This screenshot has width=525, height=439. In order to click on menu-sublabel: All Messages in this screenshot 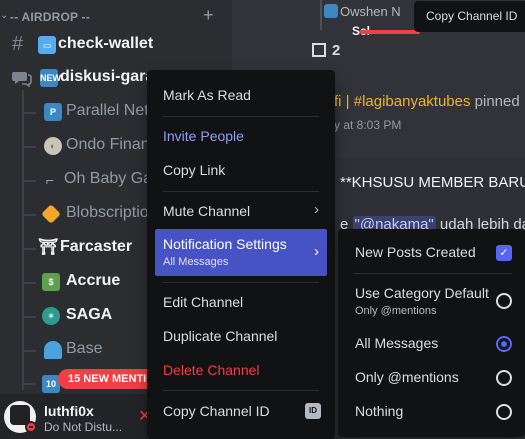, I will do `click(196, 262)`.